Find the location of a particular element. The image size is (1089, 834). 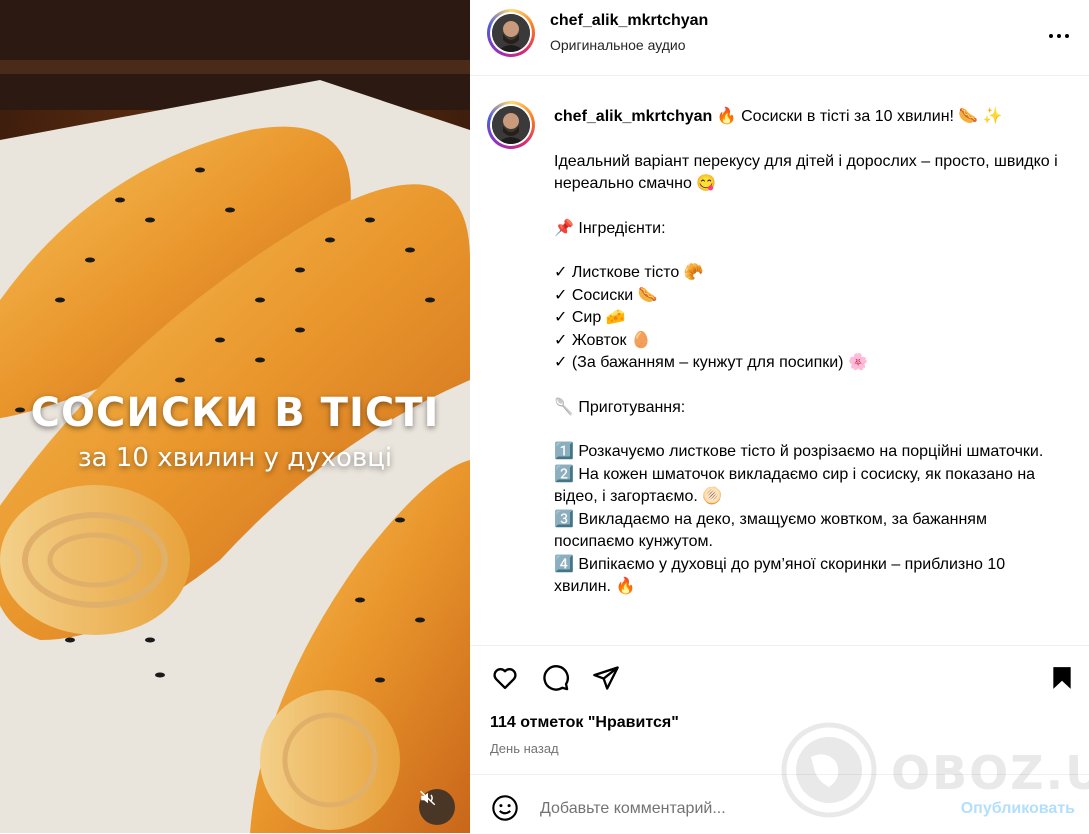

caption-username: chef_alik_mkrtchyan is located at coordinates (633, 116).